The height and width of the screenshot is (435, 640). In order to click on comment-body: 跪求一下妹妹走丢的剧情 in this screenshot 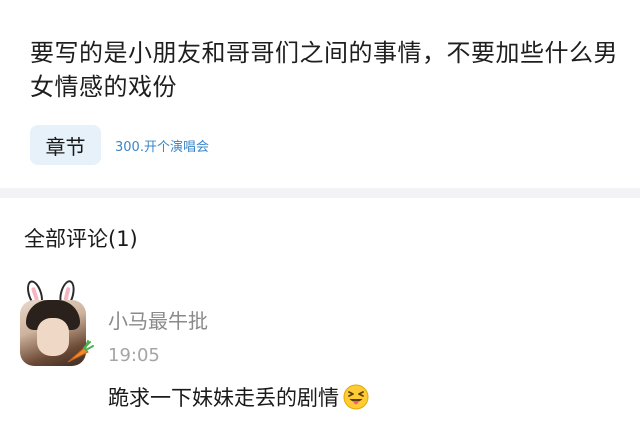, I will do `click(238, 397)`.